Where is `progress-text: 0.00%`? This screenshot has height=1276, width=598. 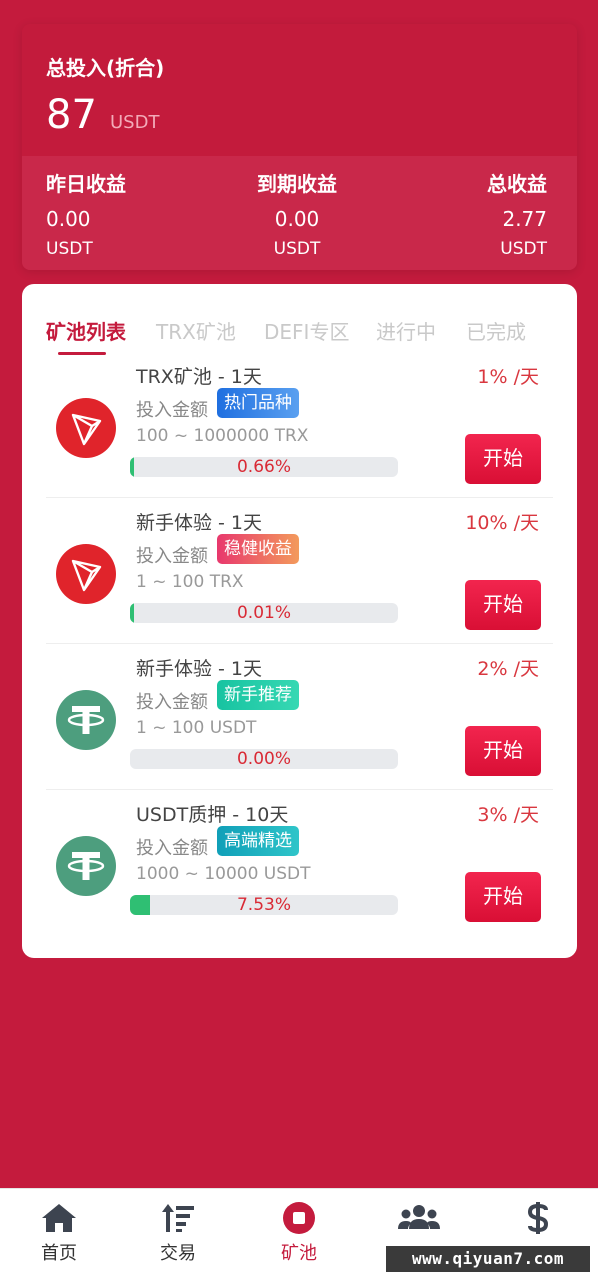 progress-text: 0.00% is located at coordinates (263, 759).